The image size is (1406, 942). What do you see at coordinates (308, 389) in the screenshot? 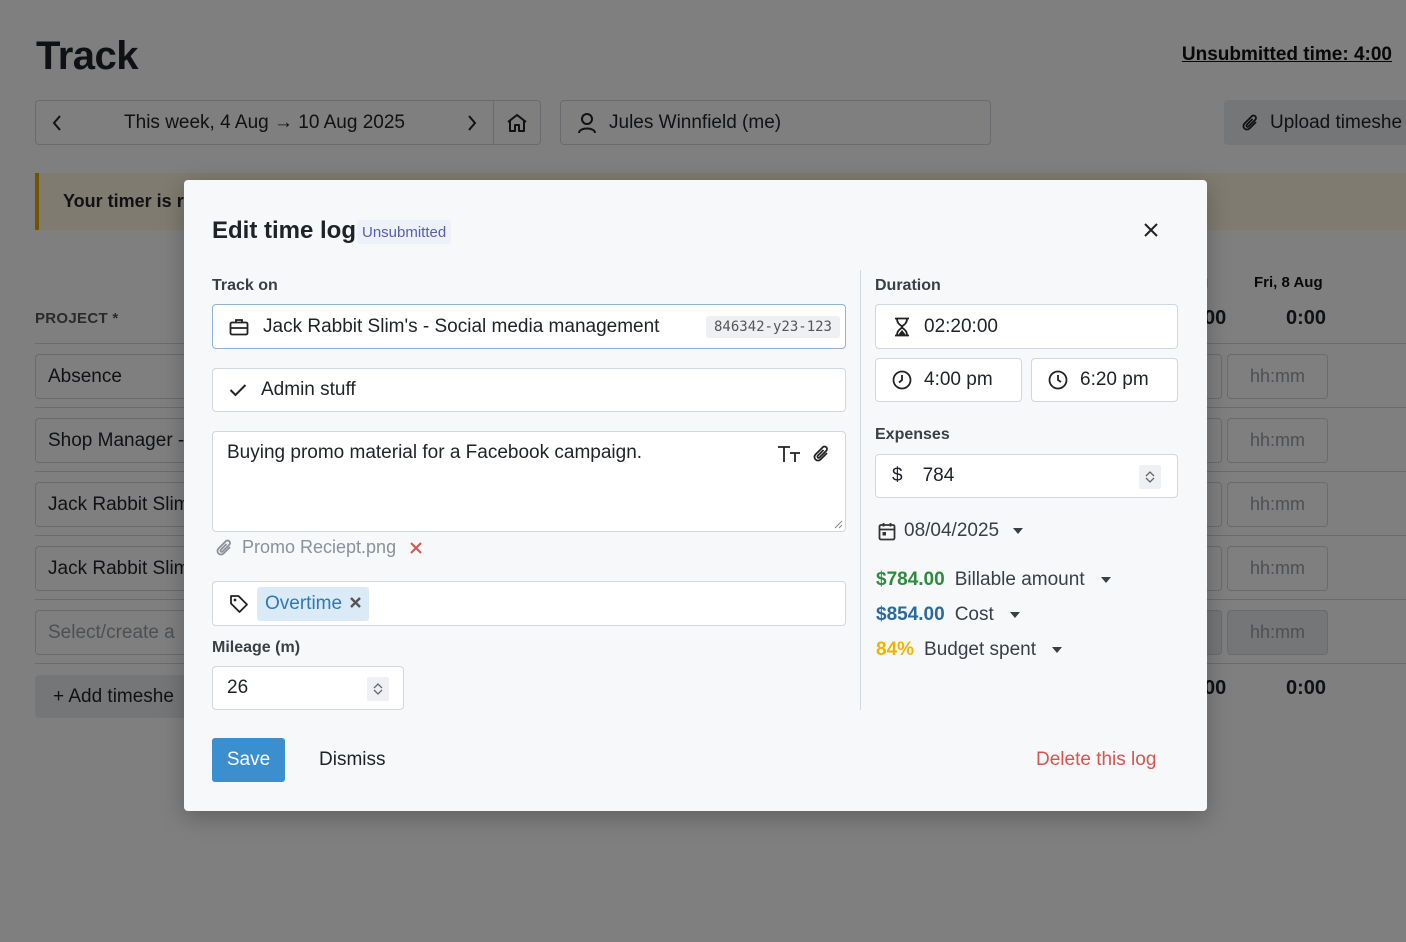
I see `task-name: Admin stuff` at bounding box center [308, 389].